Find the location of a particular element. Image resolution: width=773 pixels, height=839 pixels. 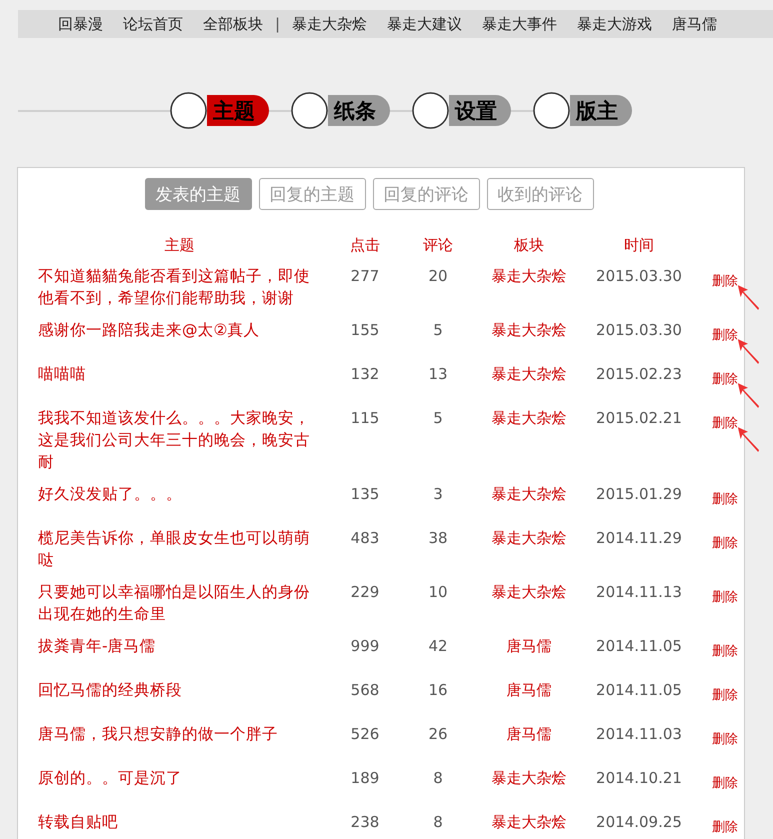

comment-count: 26 is located at coordinates (438, 734).